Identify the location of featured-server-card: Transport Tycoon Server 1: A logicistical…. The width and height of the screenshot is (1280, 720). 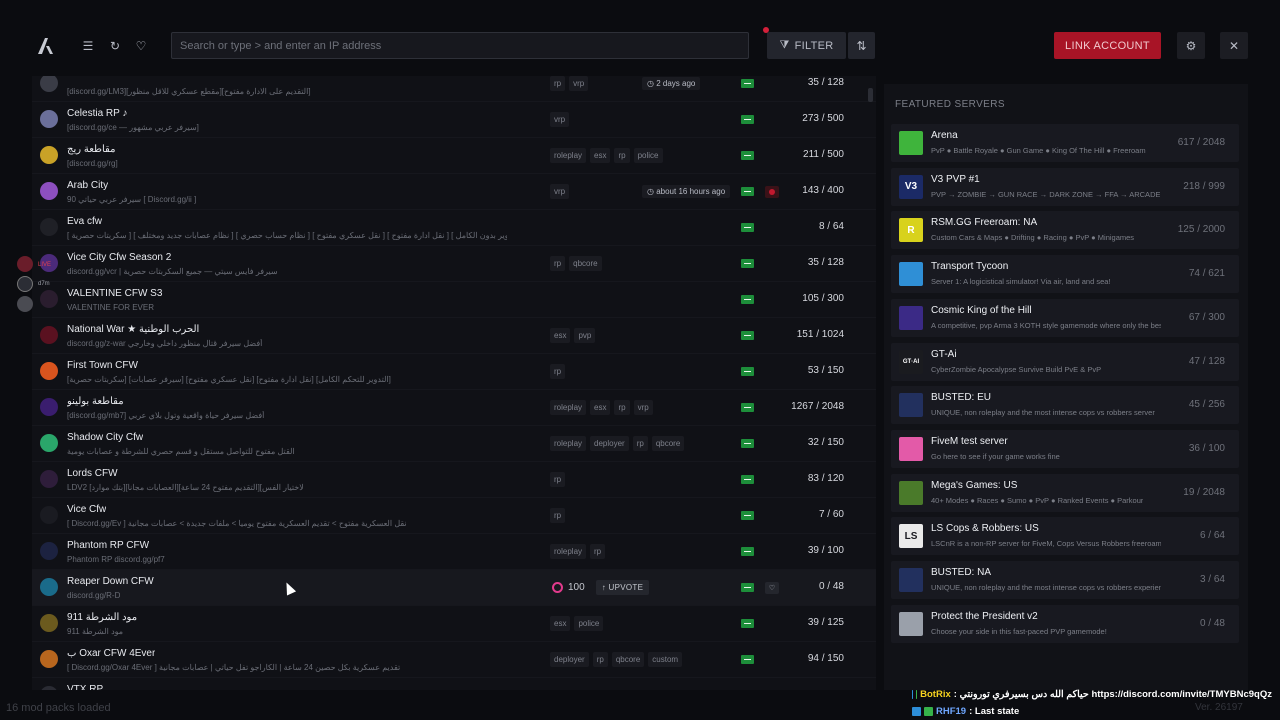
(1065, 274).